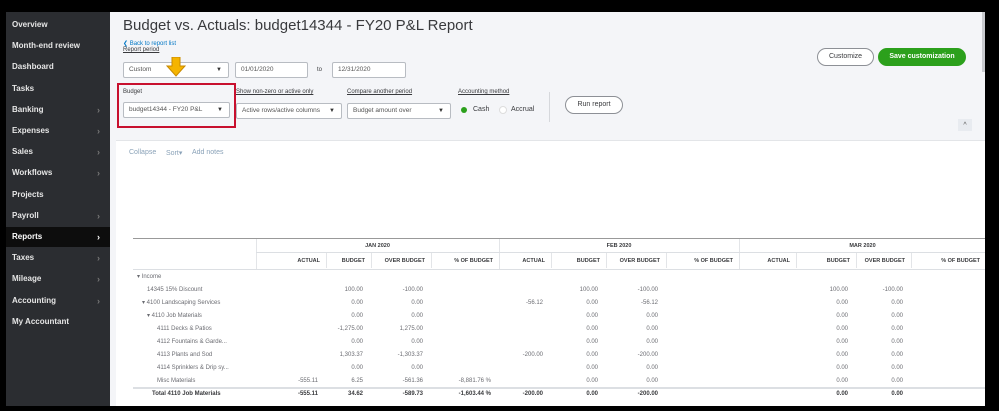  I want to click on row-label: ▾ 4100 Landscaping Services, so click(181, 303).